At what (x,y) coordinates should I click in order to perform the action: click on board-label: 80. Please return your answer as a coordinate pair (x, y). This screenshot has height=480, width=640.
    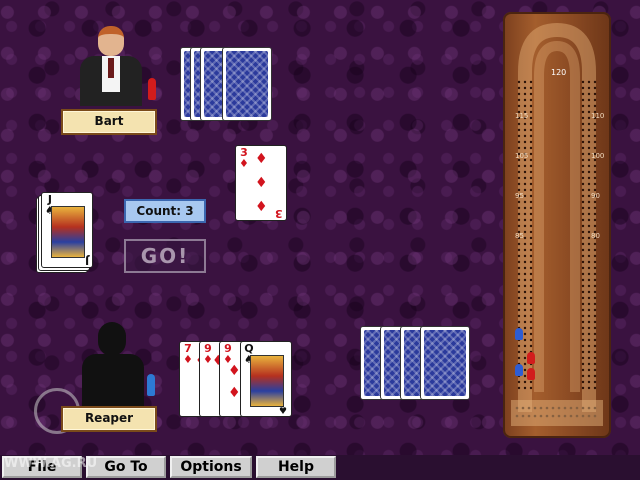
    Looking at the image, I should click on (595, 236).